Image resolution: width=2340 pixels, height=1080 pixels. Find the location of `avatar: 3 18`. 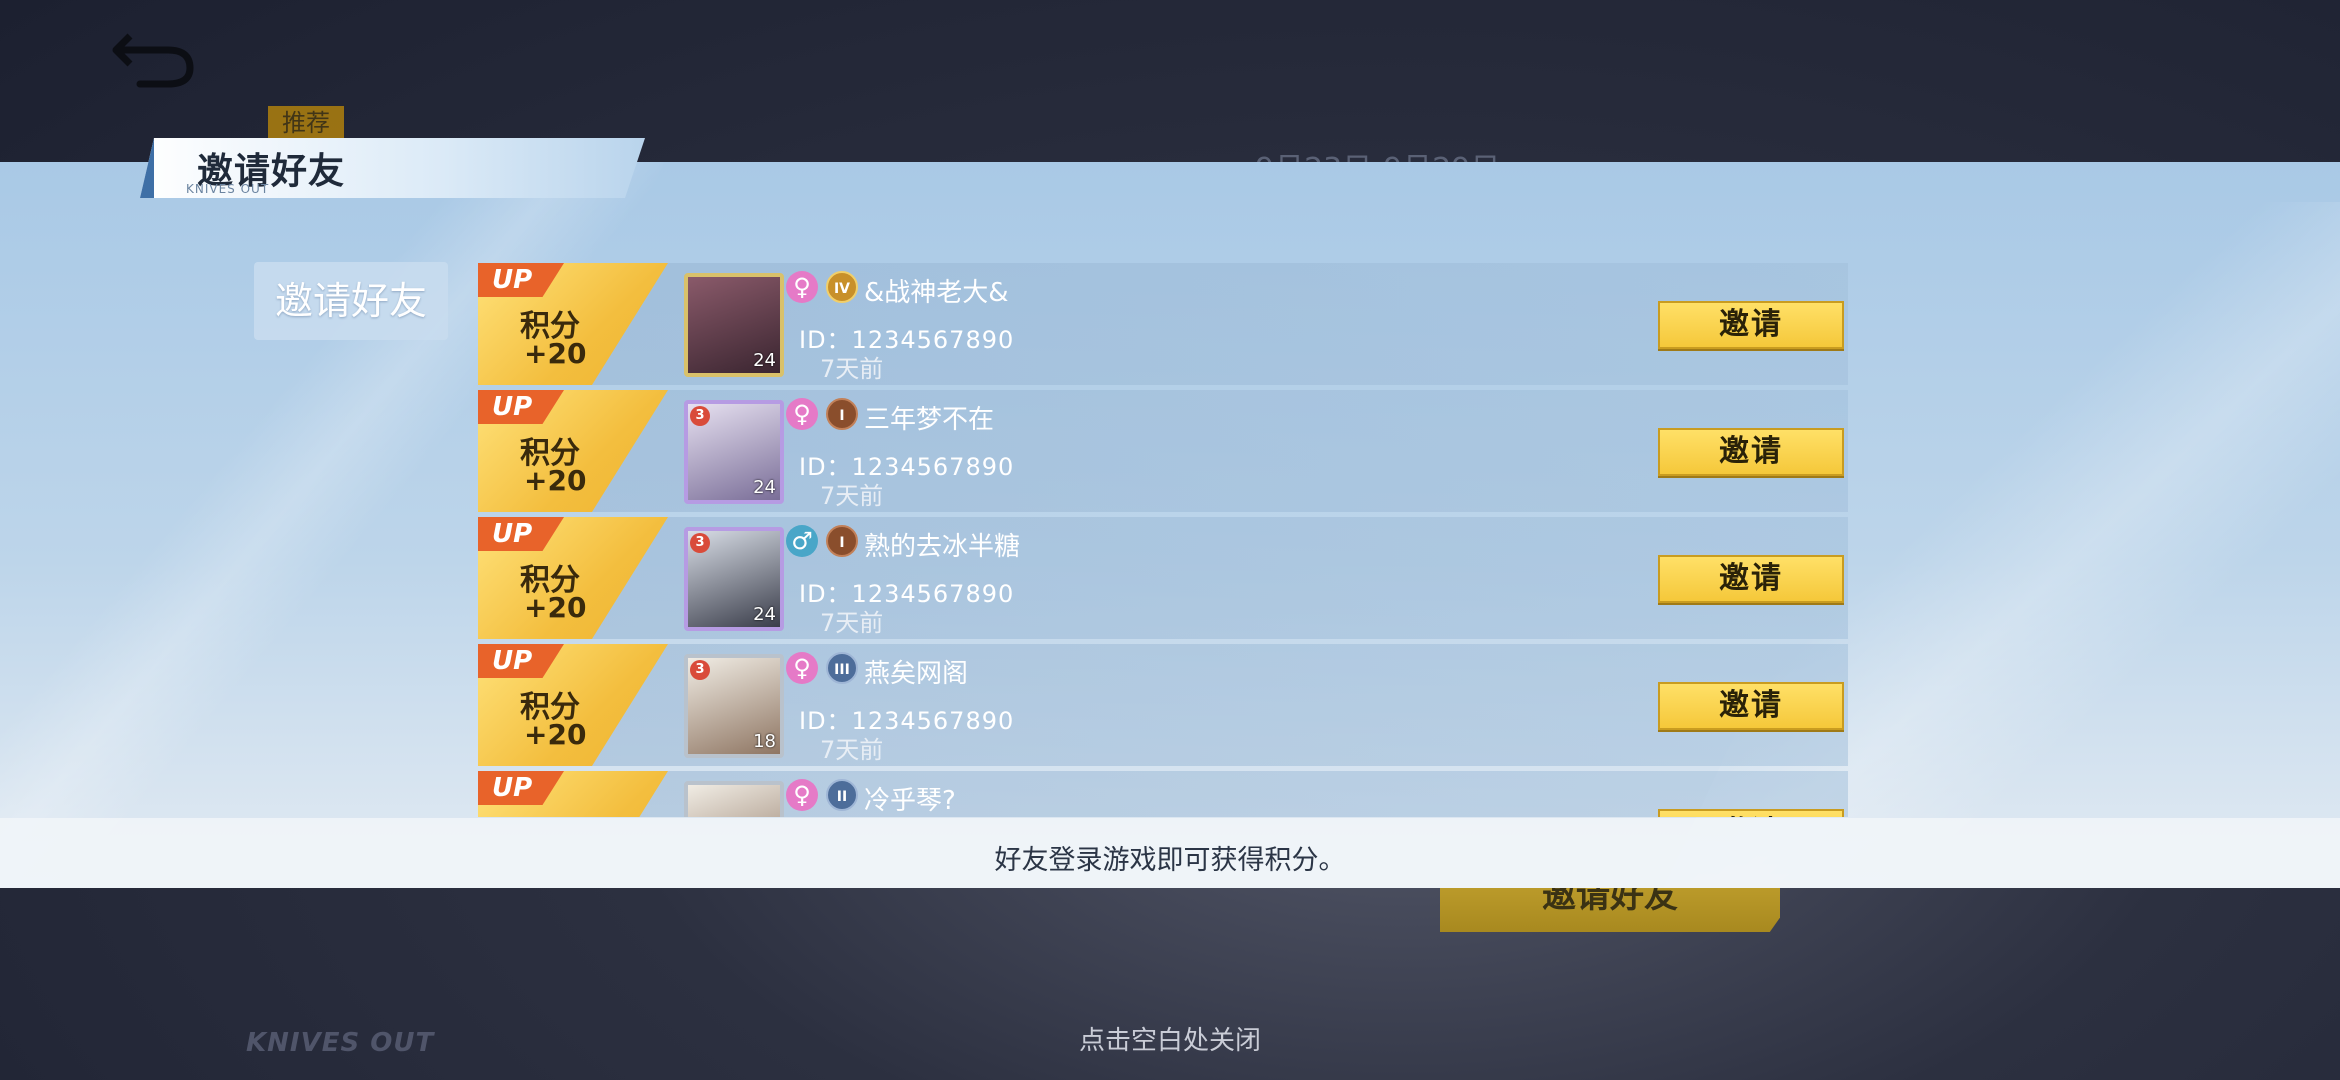

avatar: 3 18 is located at coordinates (734, 706).